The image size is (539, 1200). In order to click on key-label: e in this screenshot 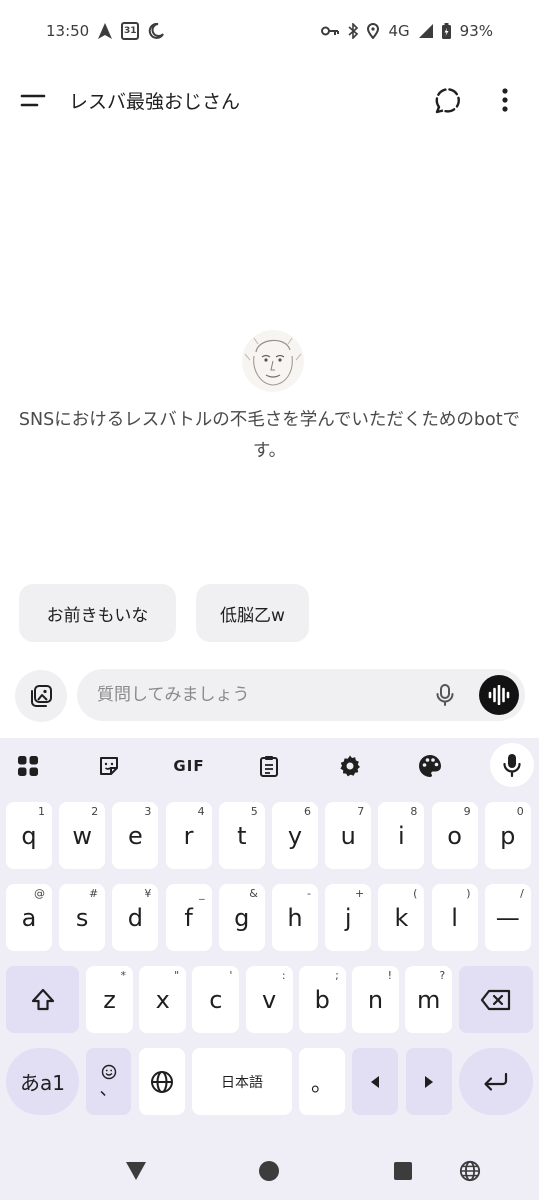, I will do `click(135, 835)`.